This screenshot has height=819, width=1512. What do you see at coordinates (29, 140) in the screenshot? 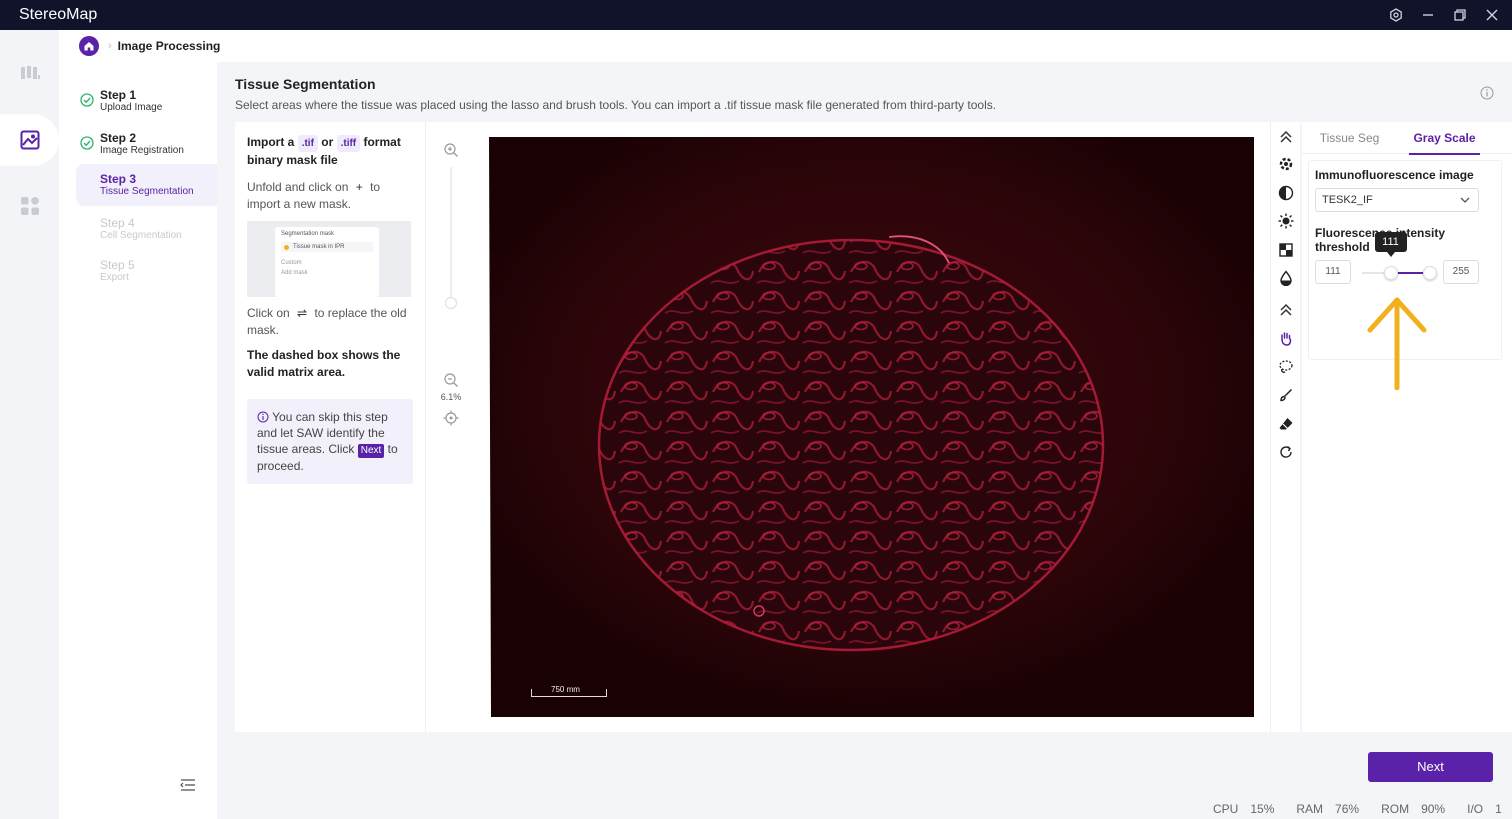
I see `rail-image-processing-icon` at bounding box center [29, 140].